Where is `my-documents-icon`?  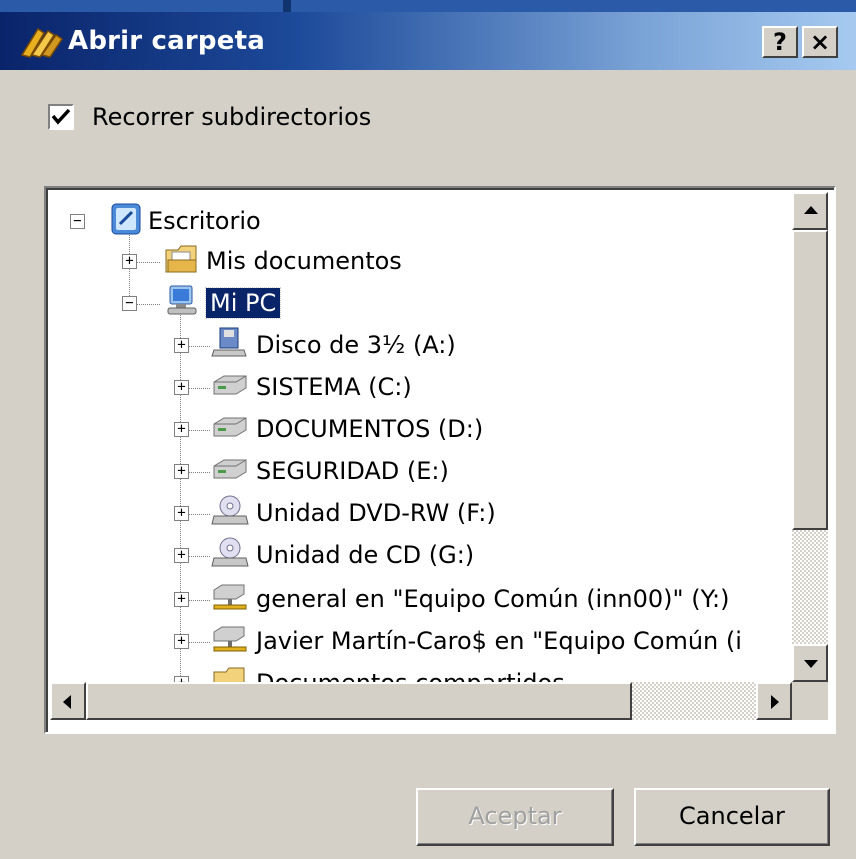
my-documents-icon is located at coordinates (181, 259).